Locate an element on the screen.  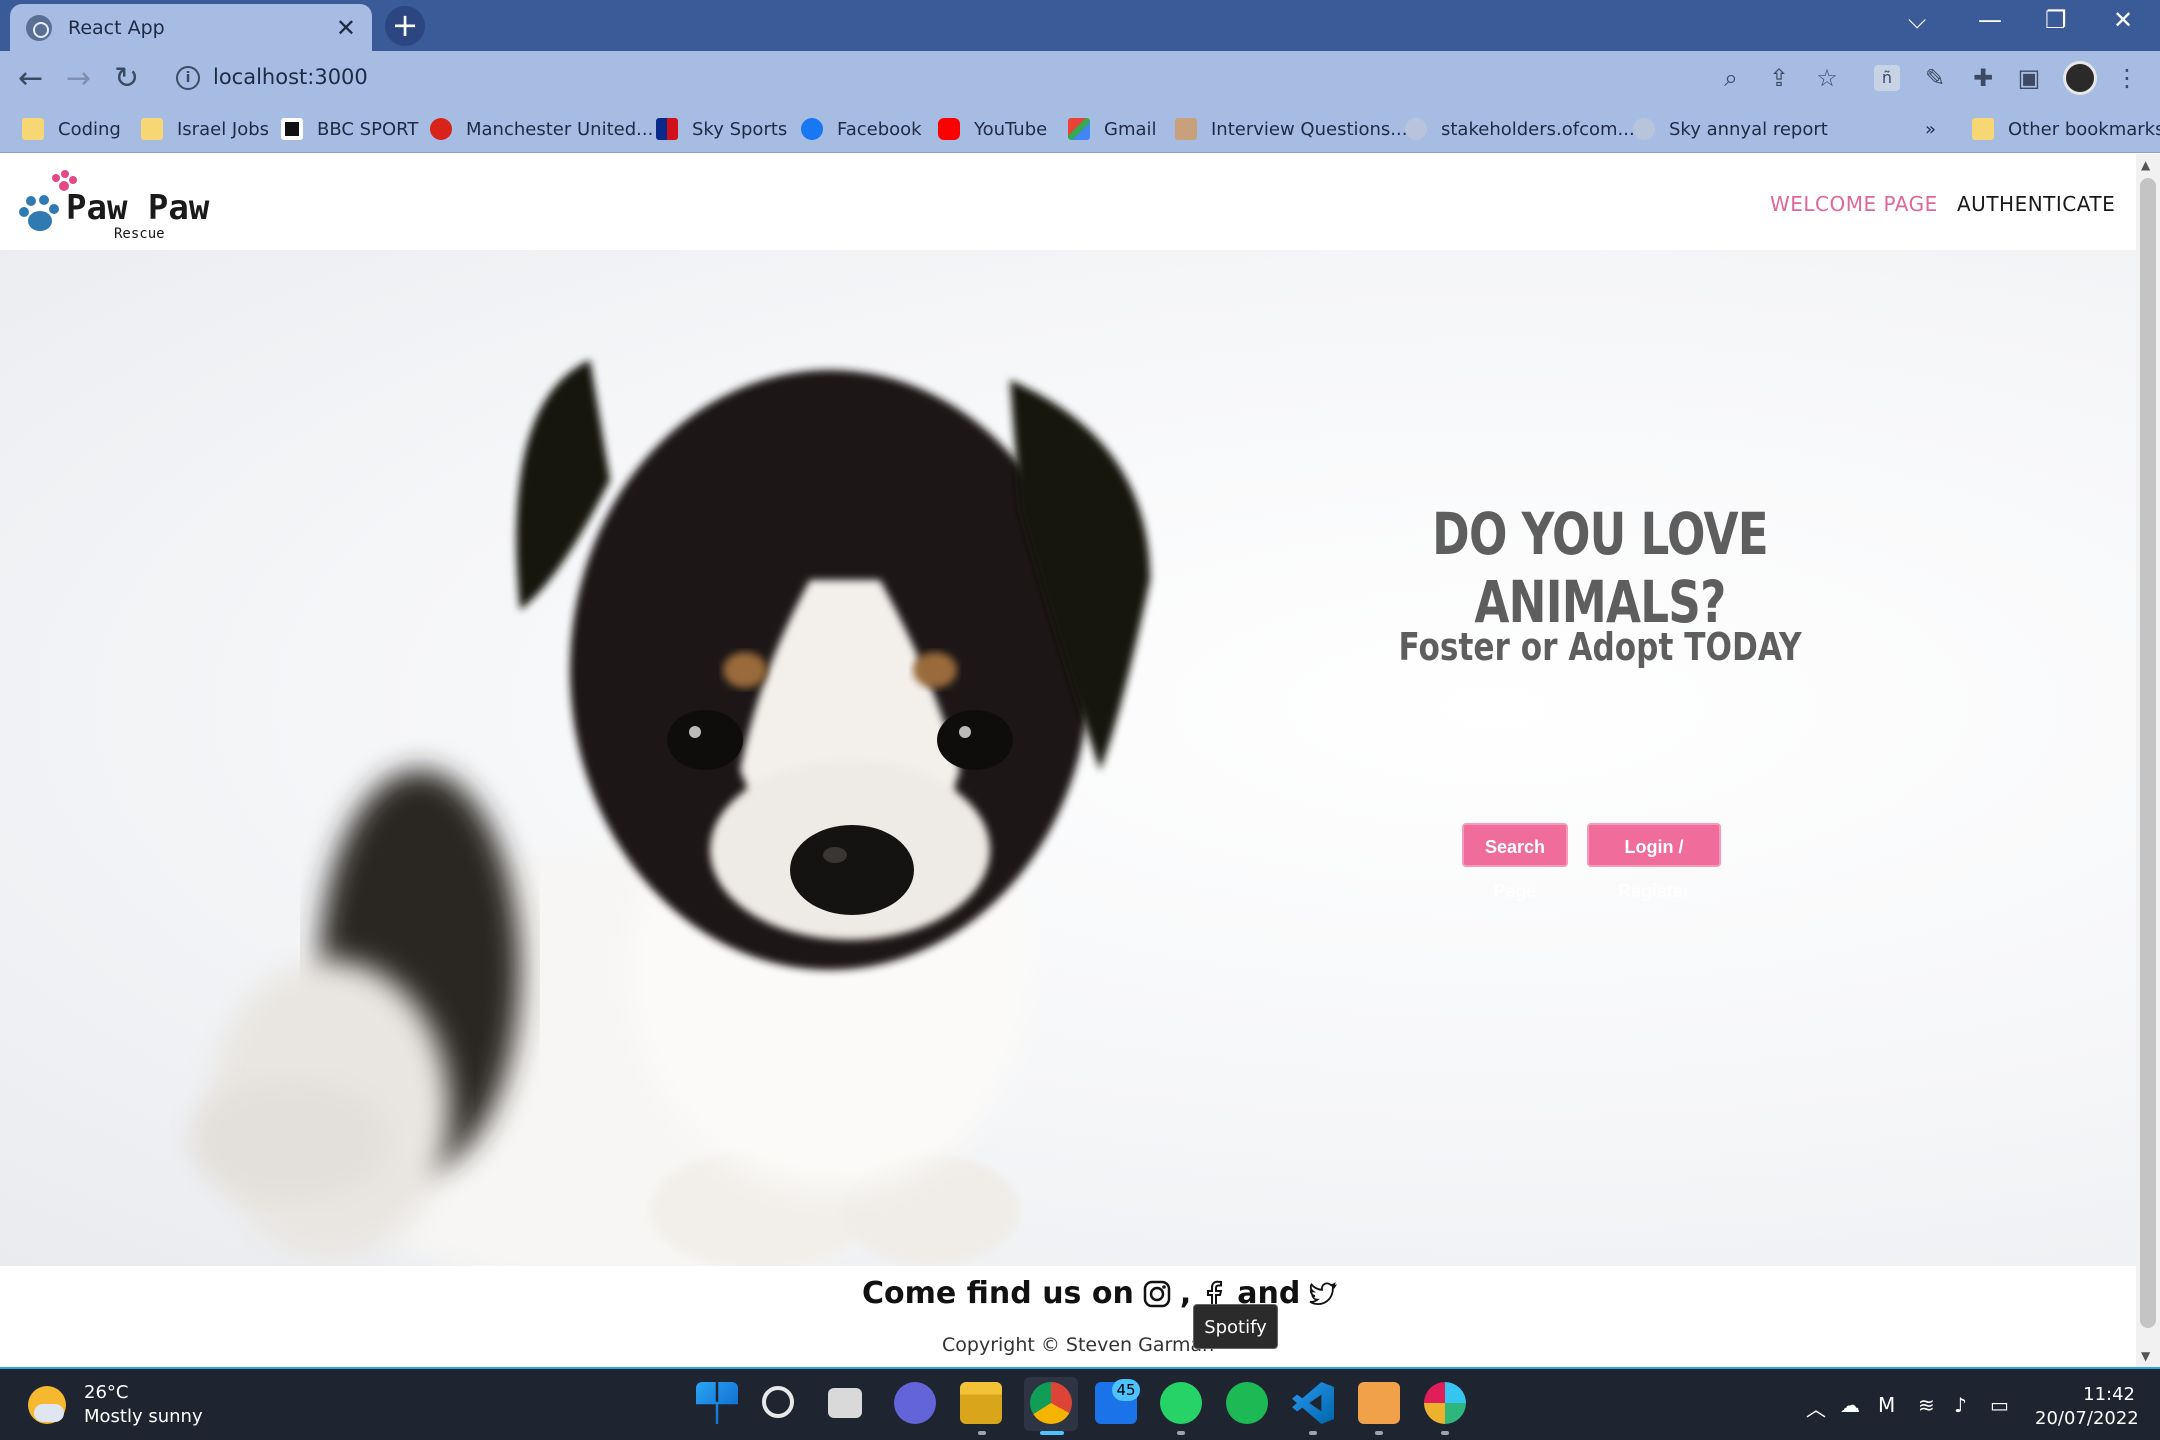
side-panel-icon: ▣ is located at coordinates (2029, 78).